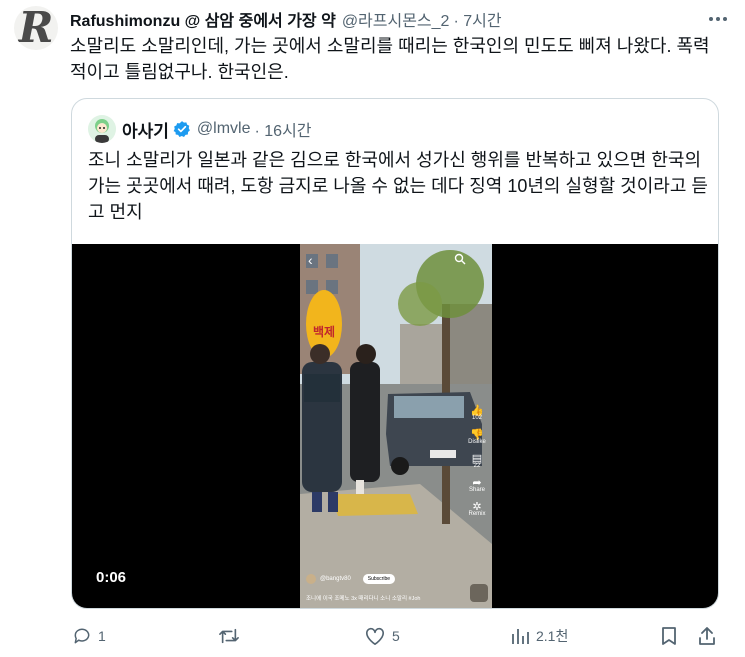 This screenshot has height=657, width=745. Describe the element at coordinates (477, 514) in the screenshot. I see `remix-video-label: Remix` at that location.